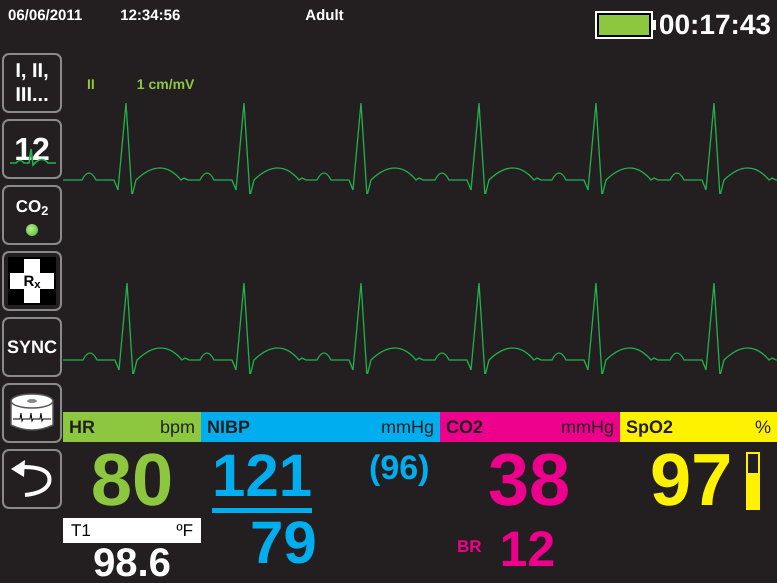 This screenshot has width=777, height=583. I want to click on date-label: 06/06/2011, so click(45, 16).